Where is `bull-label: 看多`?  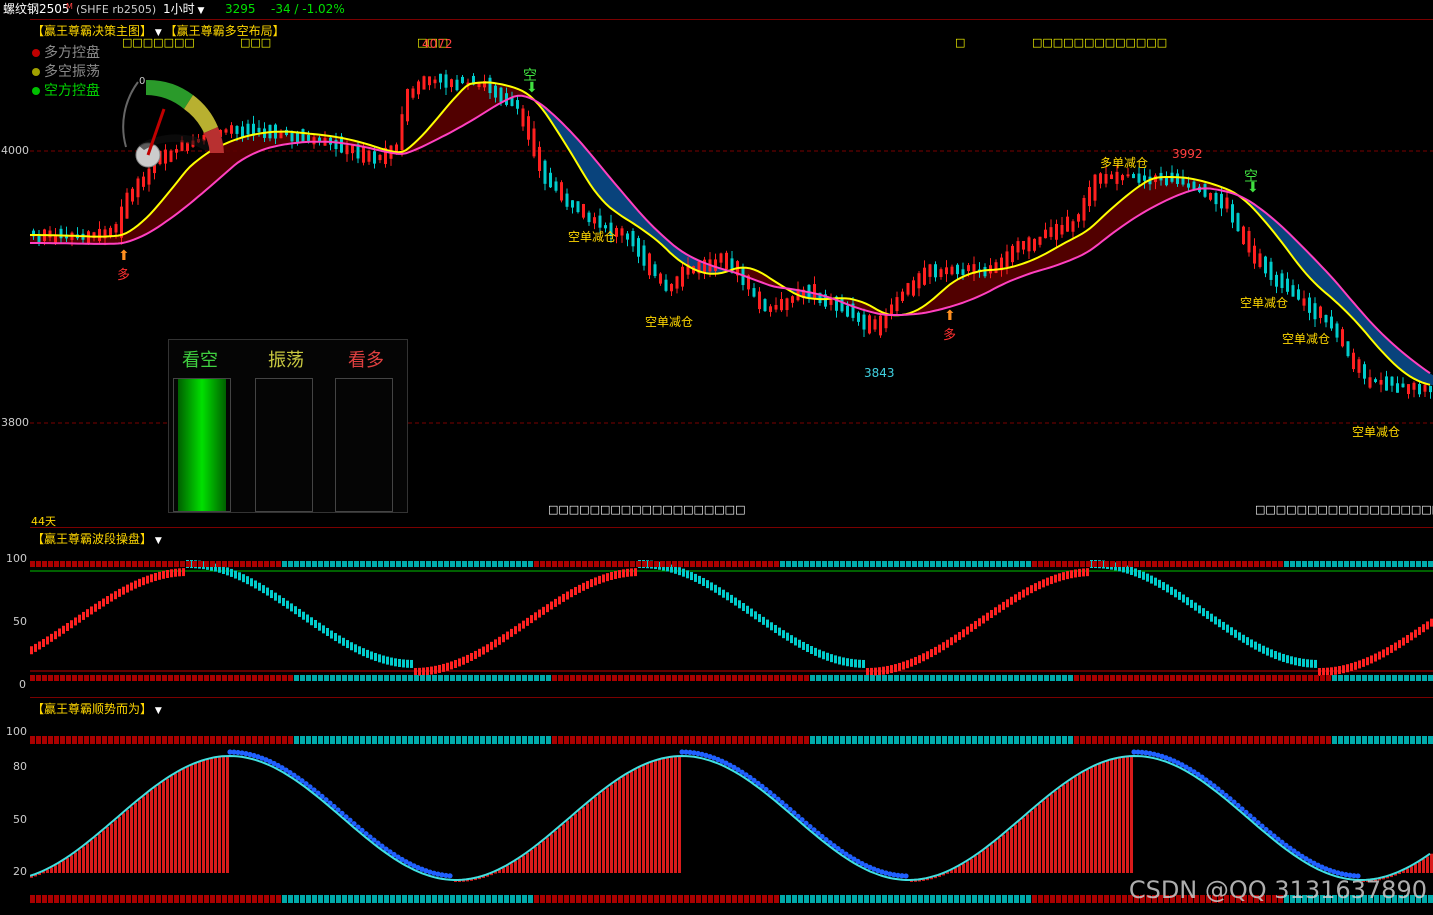 bull-label: 看多 is located at coordinates (366, 359).